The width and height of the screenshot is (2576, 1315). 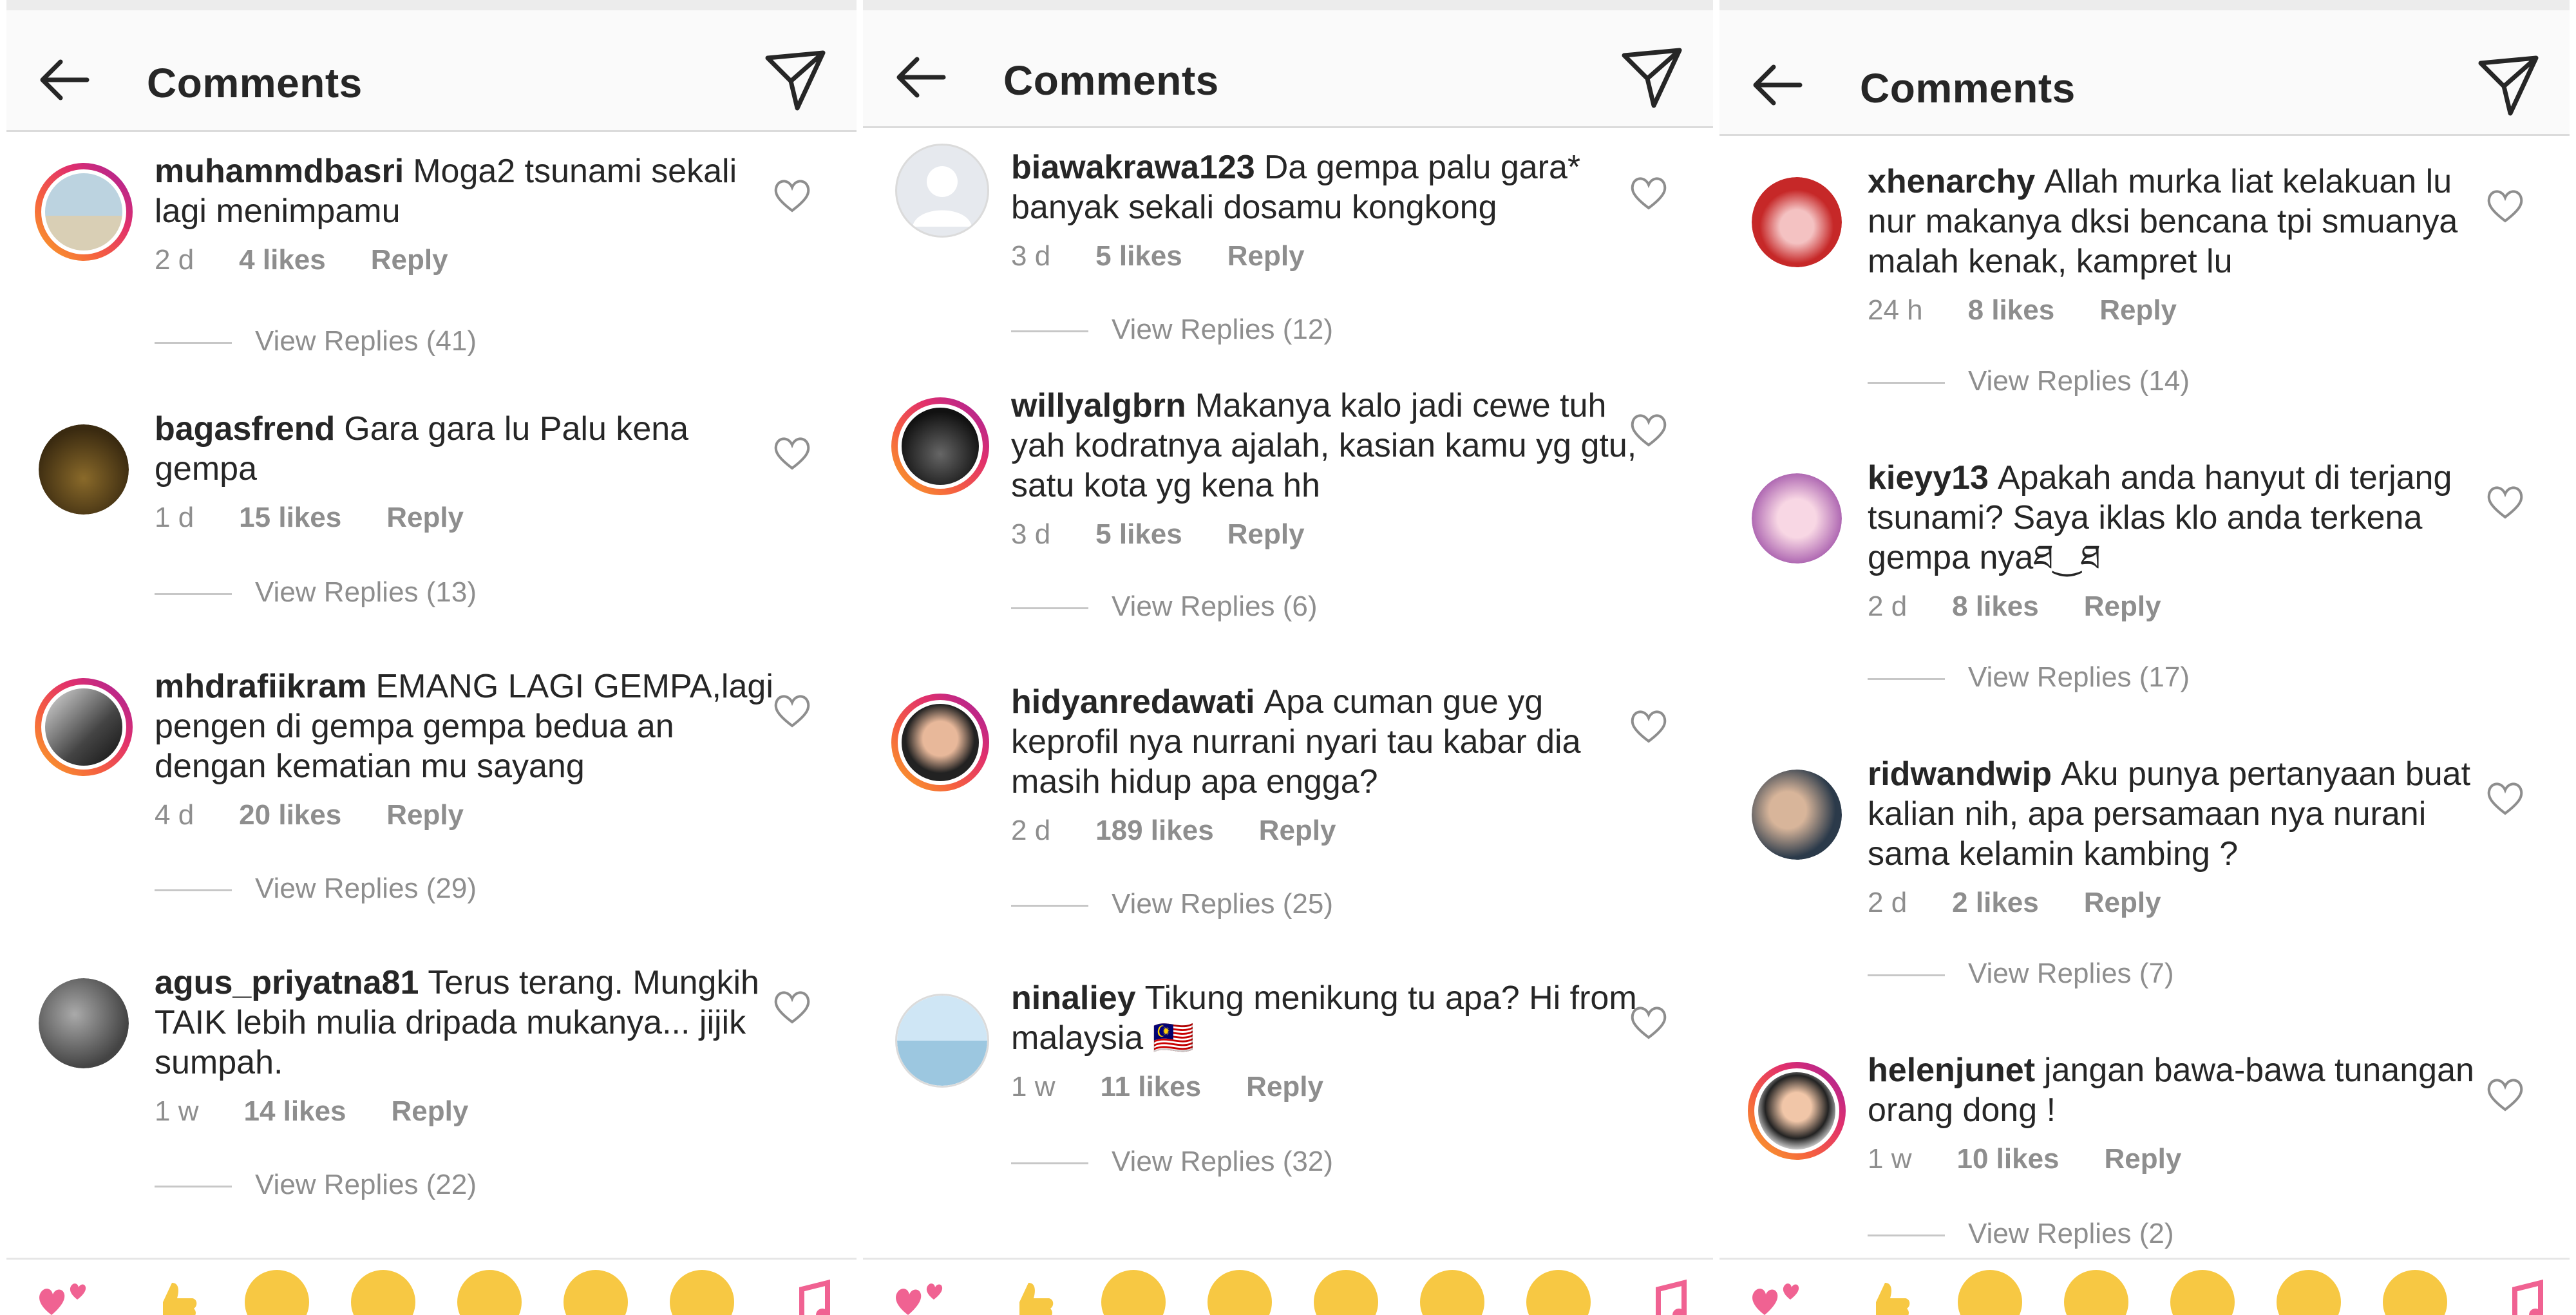 I want to click on view-replies-link: View Replies (6), so click(x=1164, y=607).